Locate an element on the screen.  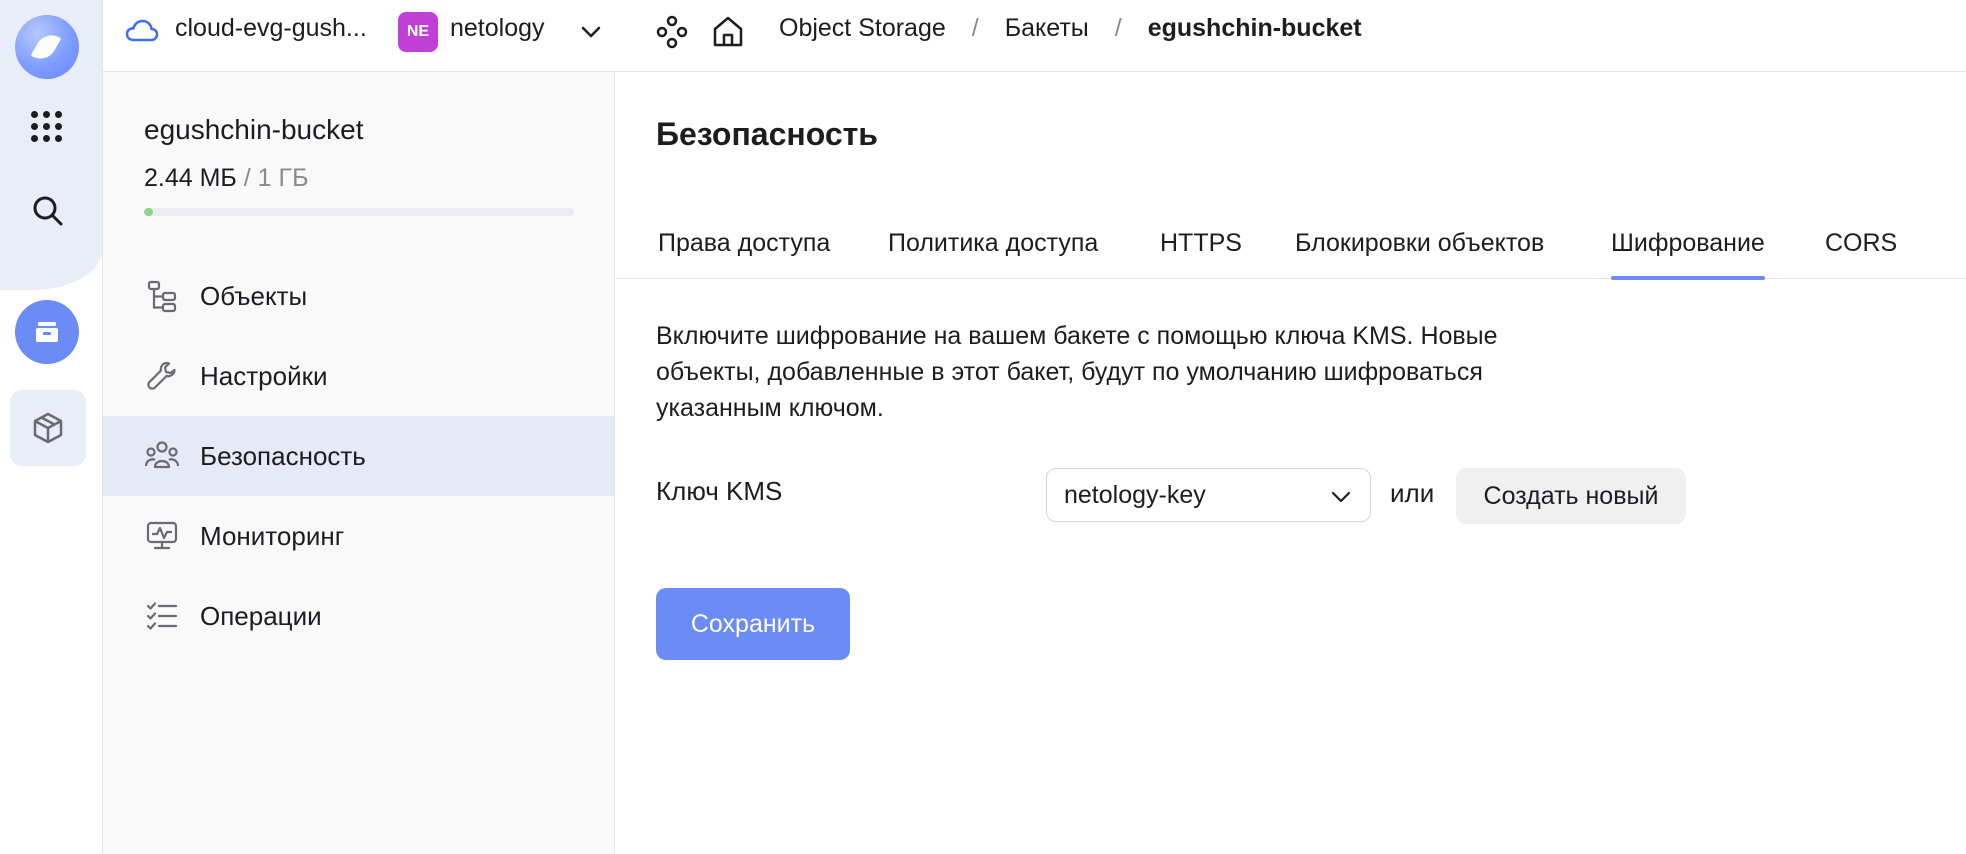
checklist-icon is located at coordinates (162, 616).